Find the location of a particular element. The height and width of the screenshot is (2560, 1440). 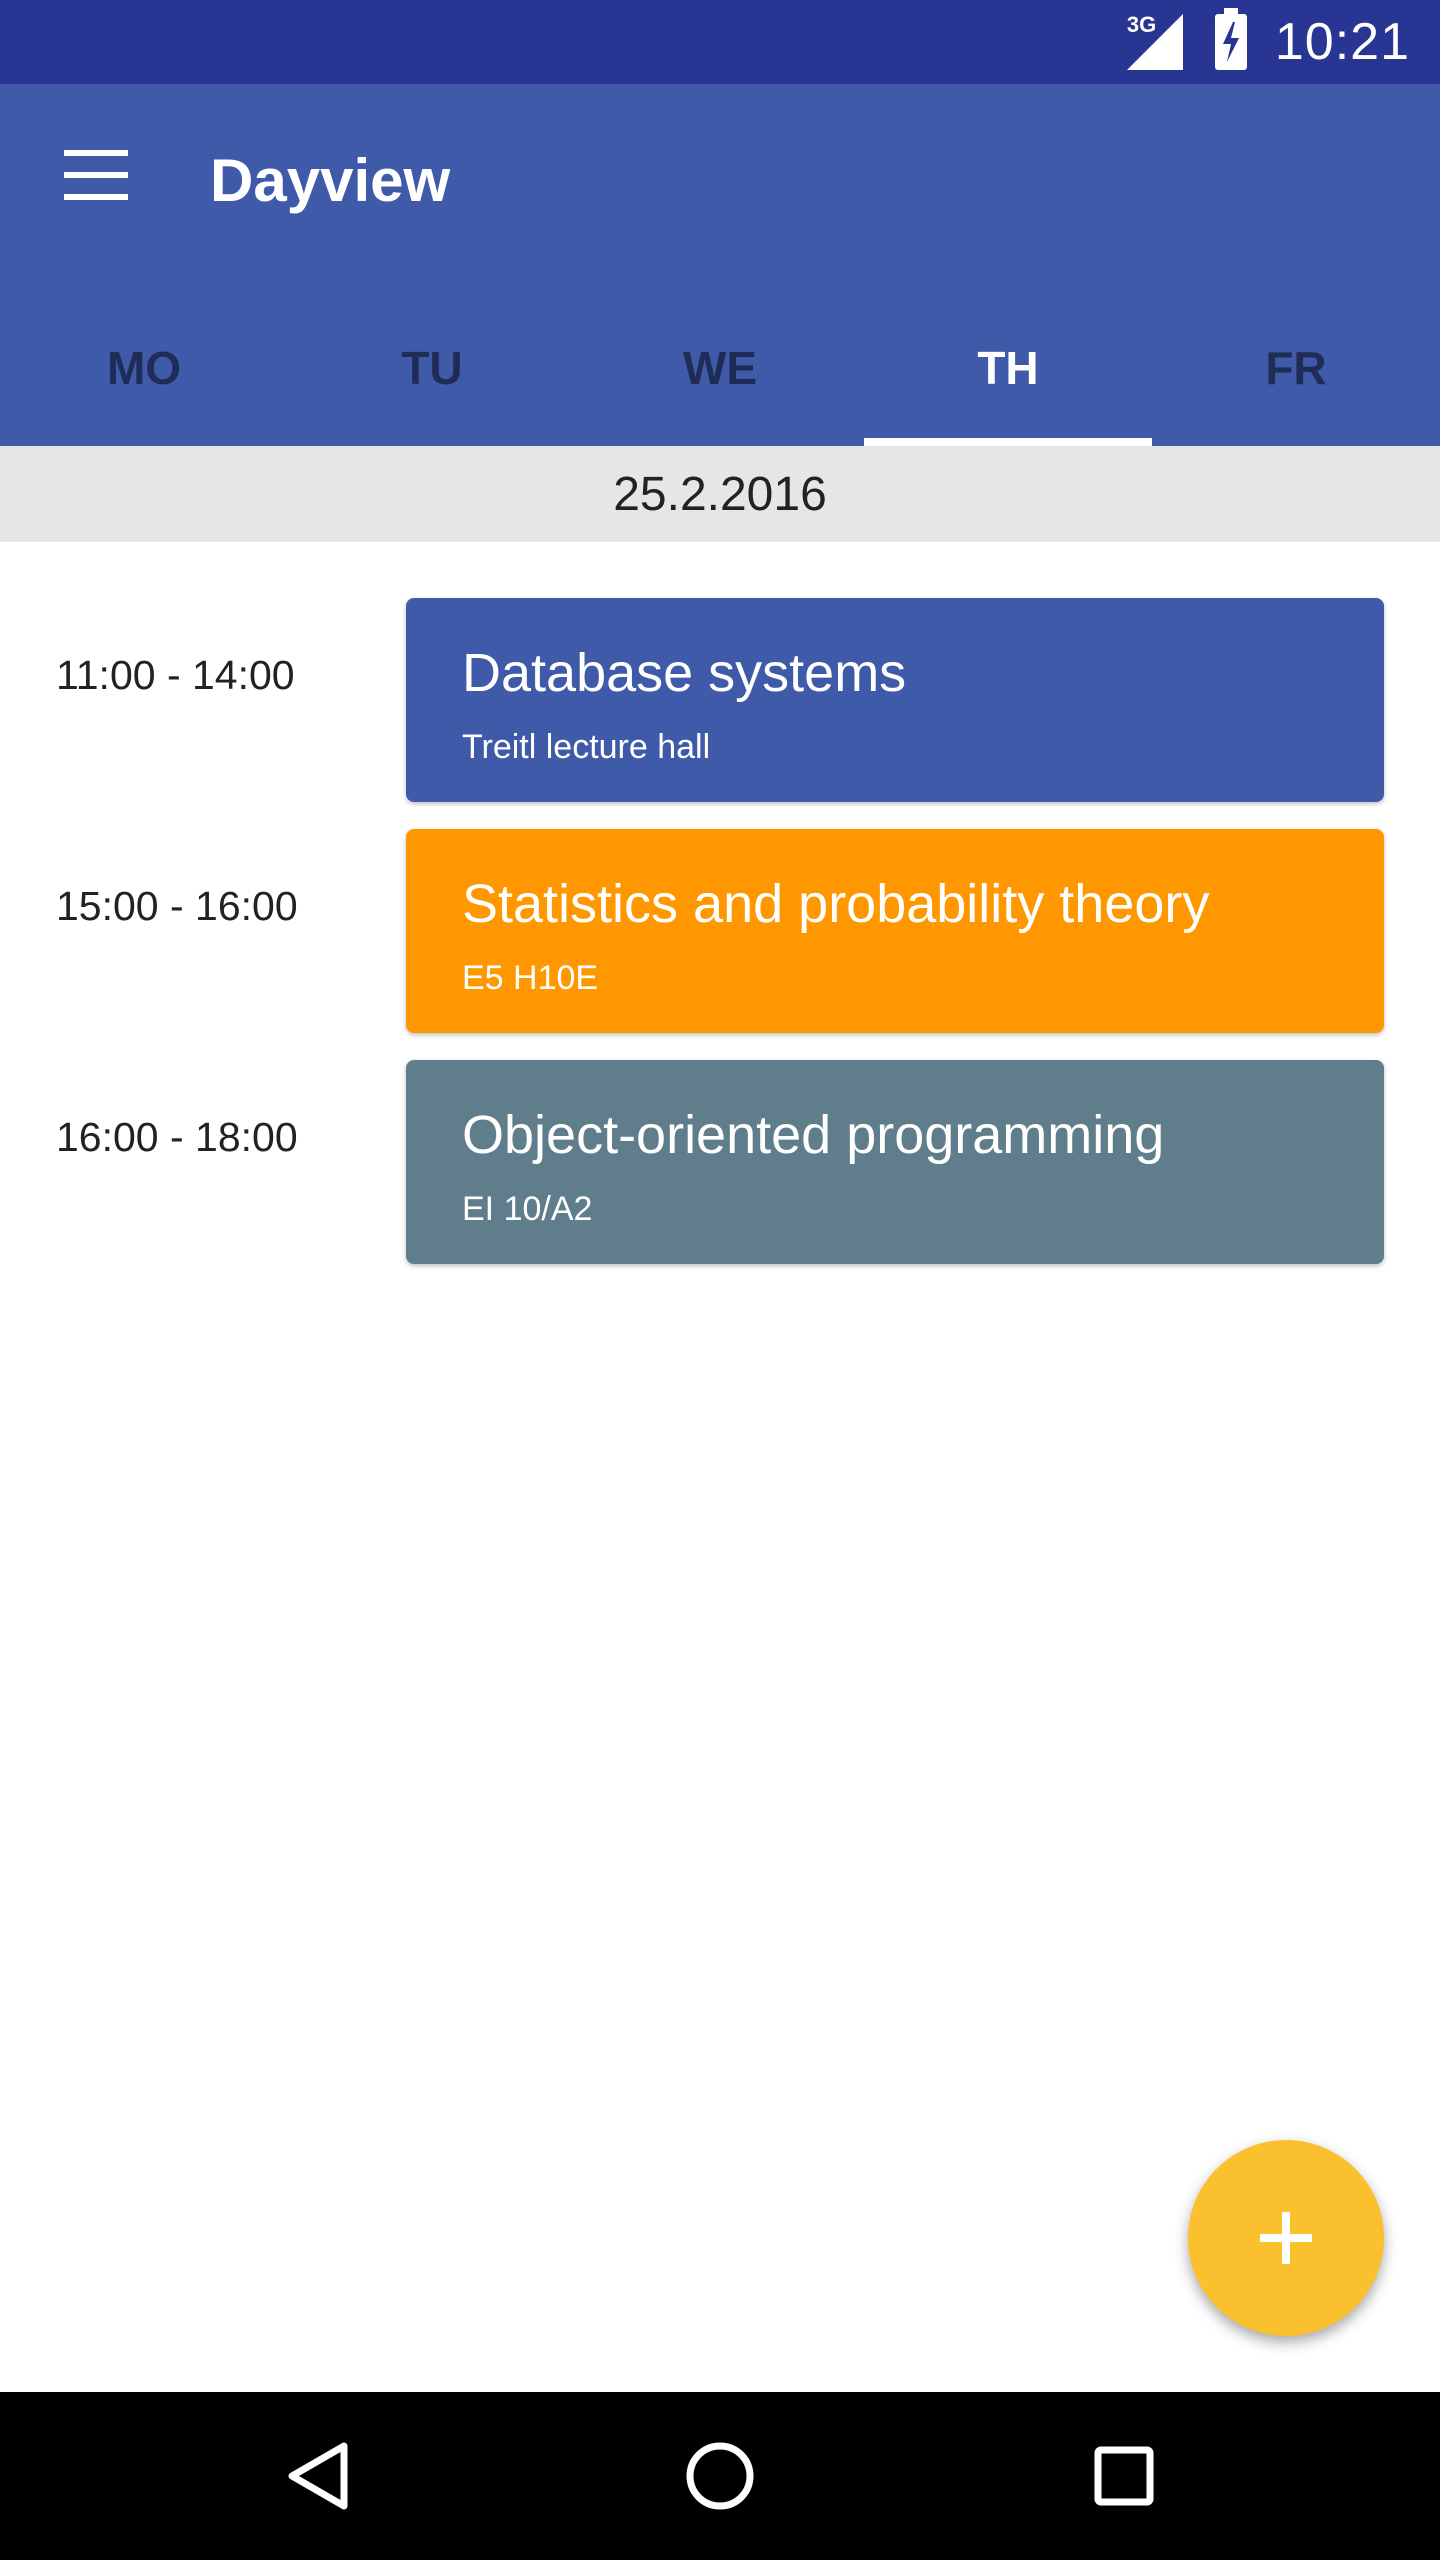

tab-tuesday: TU is located at coordinates (432, 368).